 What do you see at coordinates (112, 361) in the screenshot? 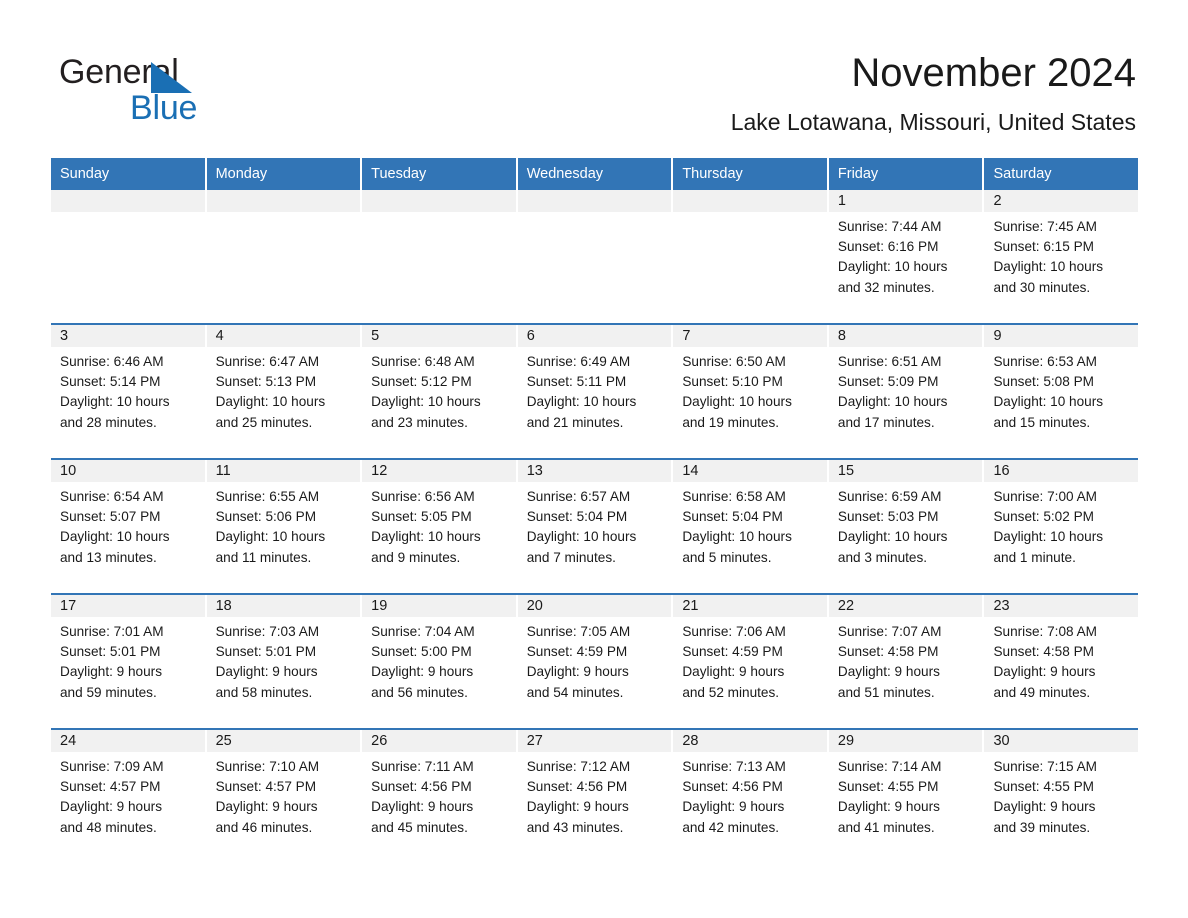
I see `sunrise-line: Sunrise: 6:46 AM` at bounding box center [112, 361].